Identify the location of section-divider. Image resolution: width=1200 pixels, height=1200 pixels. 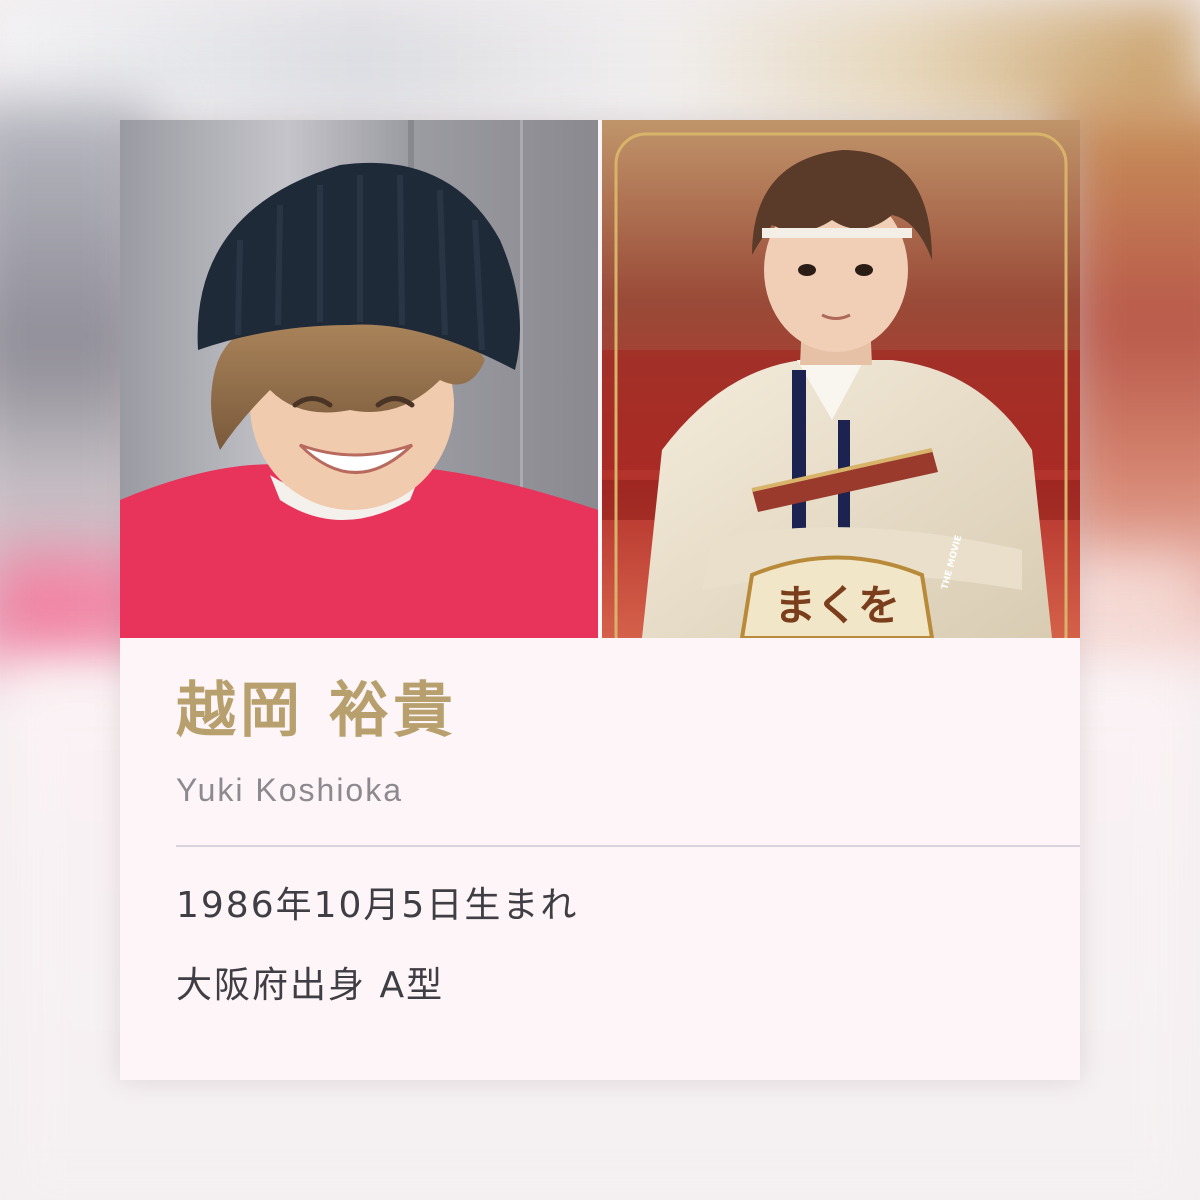
(628, 846).